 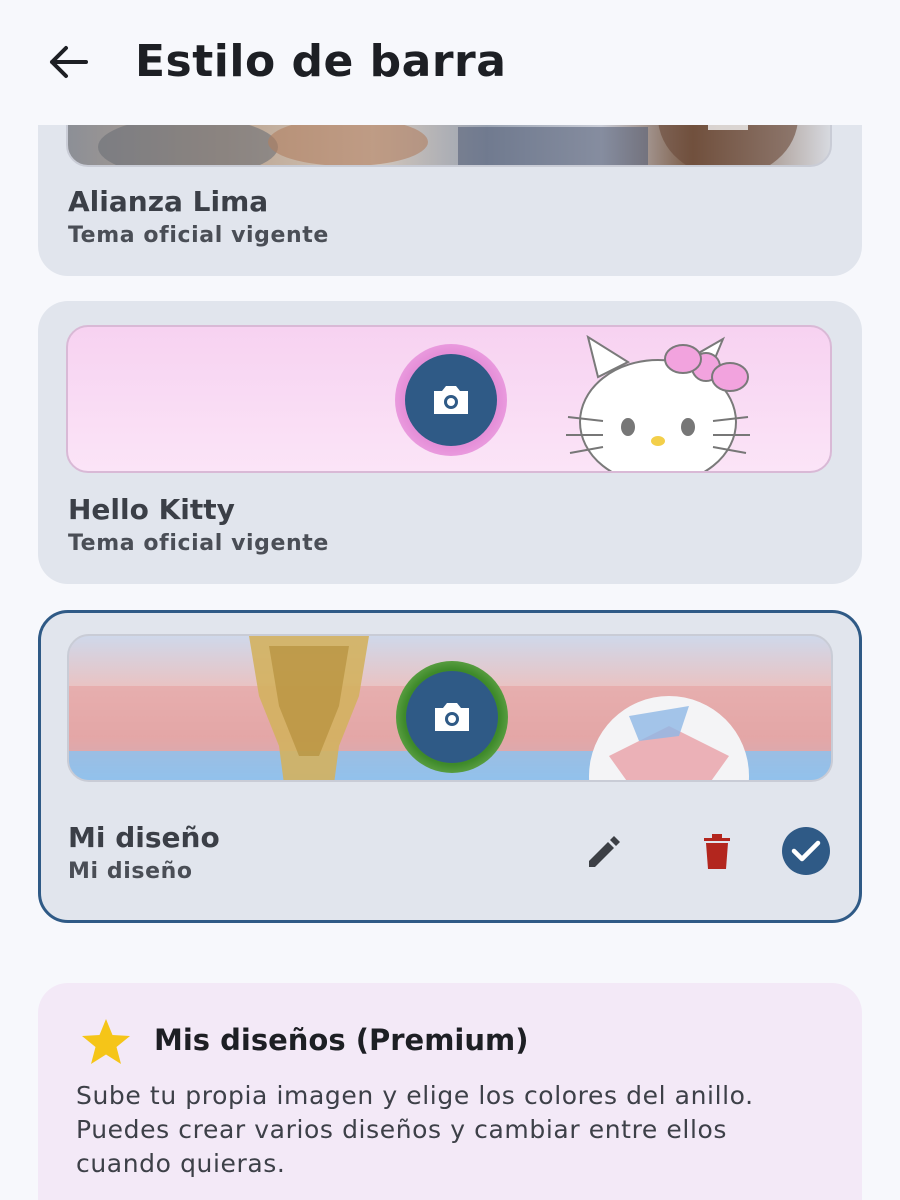 I want to click on delete-icon, so click(x=717, y=851).